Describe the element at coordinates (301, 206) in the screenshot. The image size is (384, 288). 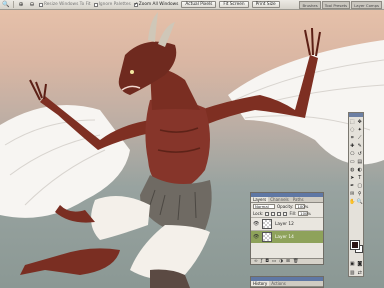
I see `opacity-field: 100%` at that location.